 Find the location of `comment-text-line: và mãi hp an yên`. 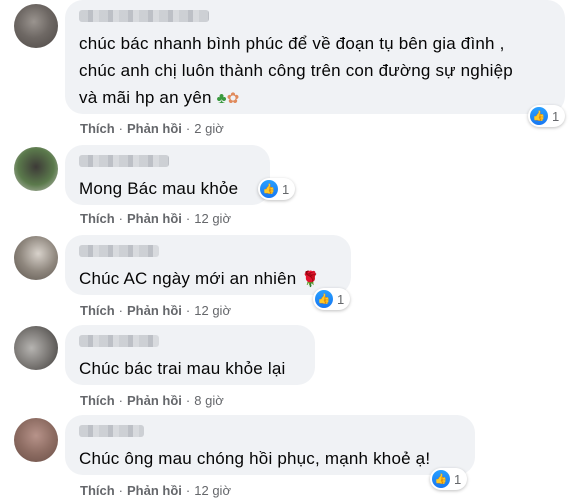

comment-text-line: và mãi hp an yên is located at coordinates (145, 97).